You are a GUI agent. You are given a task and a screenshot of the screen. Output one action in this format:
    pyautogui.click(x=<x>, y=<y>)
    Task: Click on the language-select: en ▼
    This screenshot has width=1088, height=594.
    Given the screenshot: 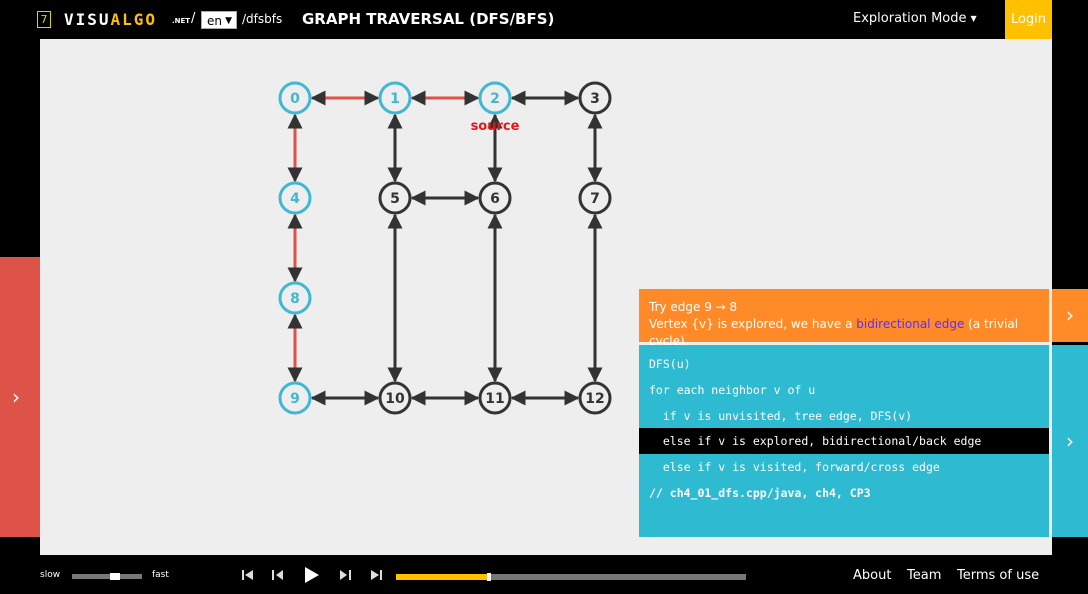 What is the action you would take?
    pyautogui.click(x=219, y=20)
    